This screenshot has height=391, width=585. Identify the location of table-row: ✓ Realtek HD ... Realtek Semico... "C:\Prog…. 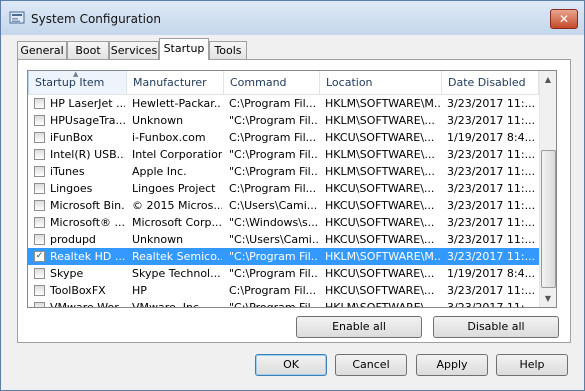
(283, 256).